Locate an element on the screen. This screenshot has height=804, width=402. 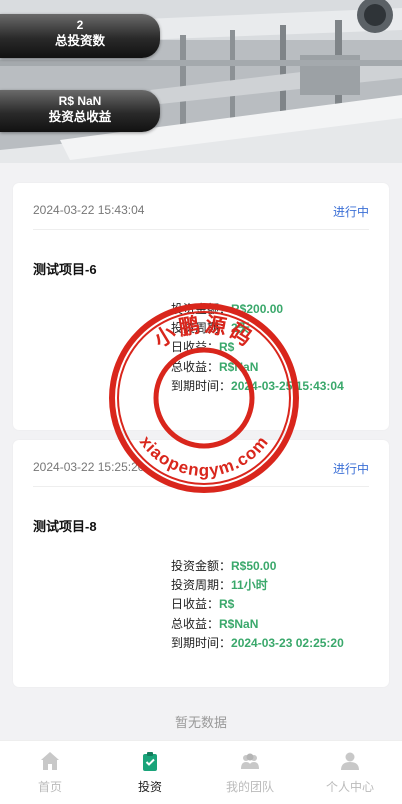
tab-team-label: 我的团队 is located at coordinates (249, 787).